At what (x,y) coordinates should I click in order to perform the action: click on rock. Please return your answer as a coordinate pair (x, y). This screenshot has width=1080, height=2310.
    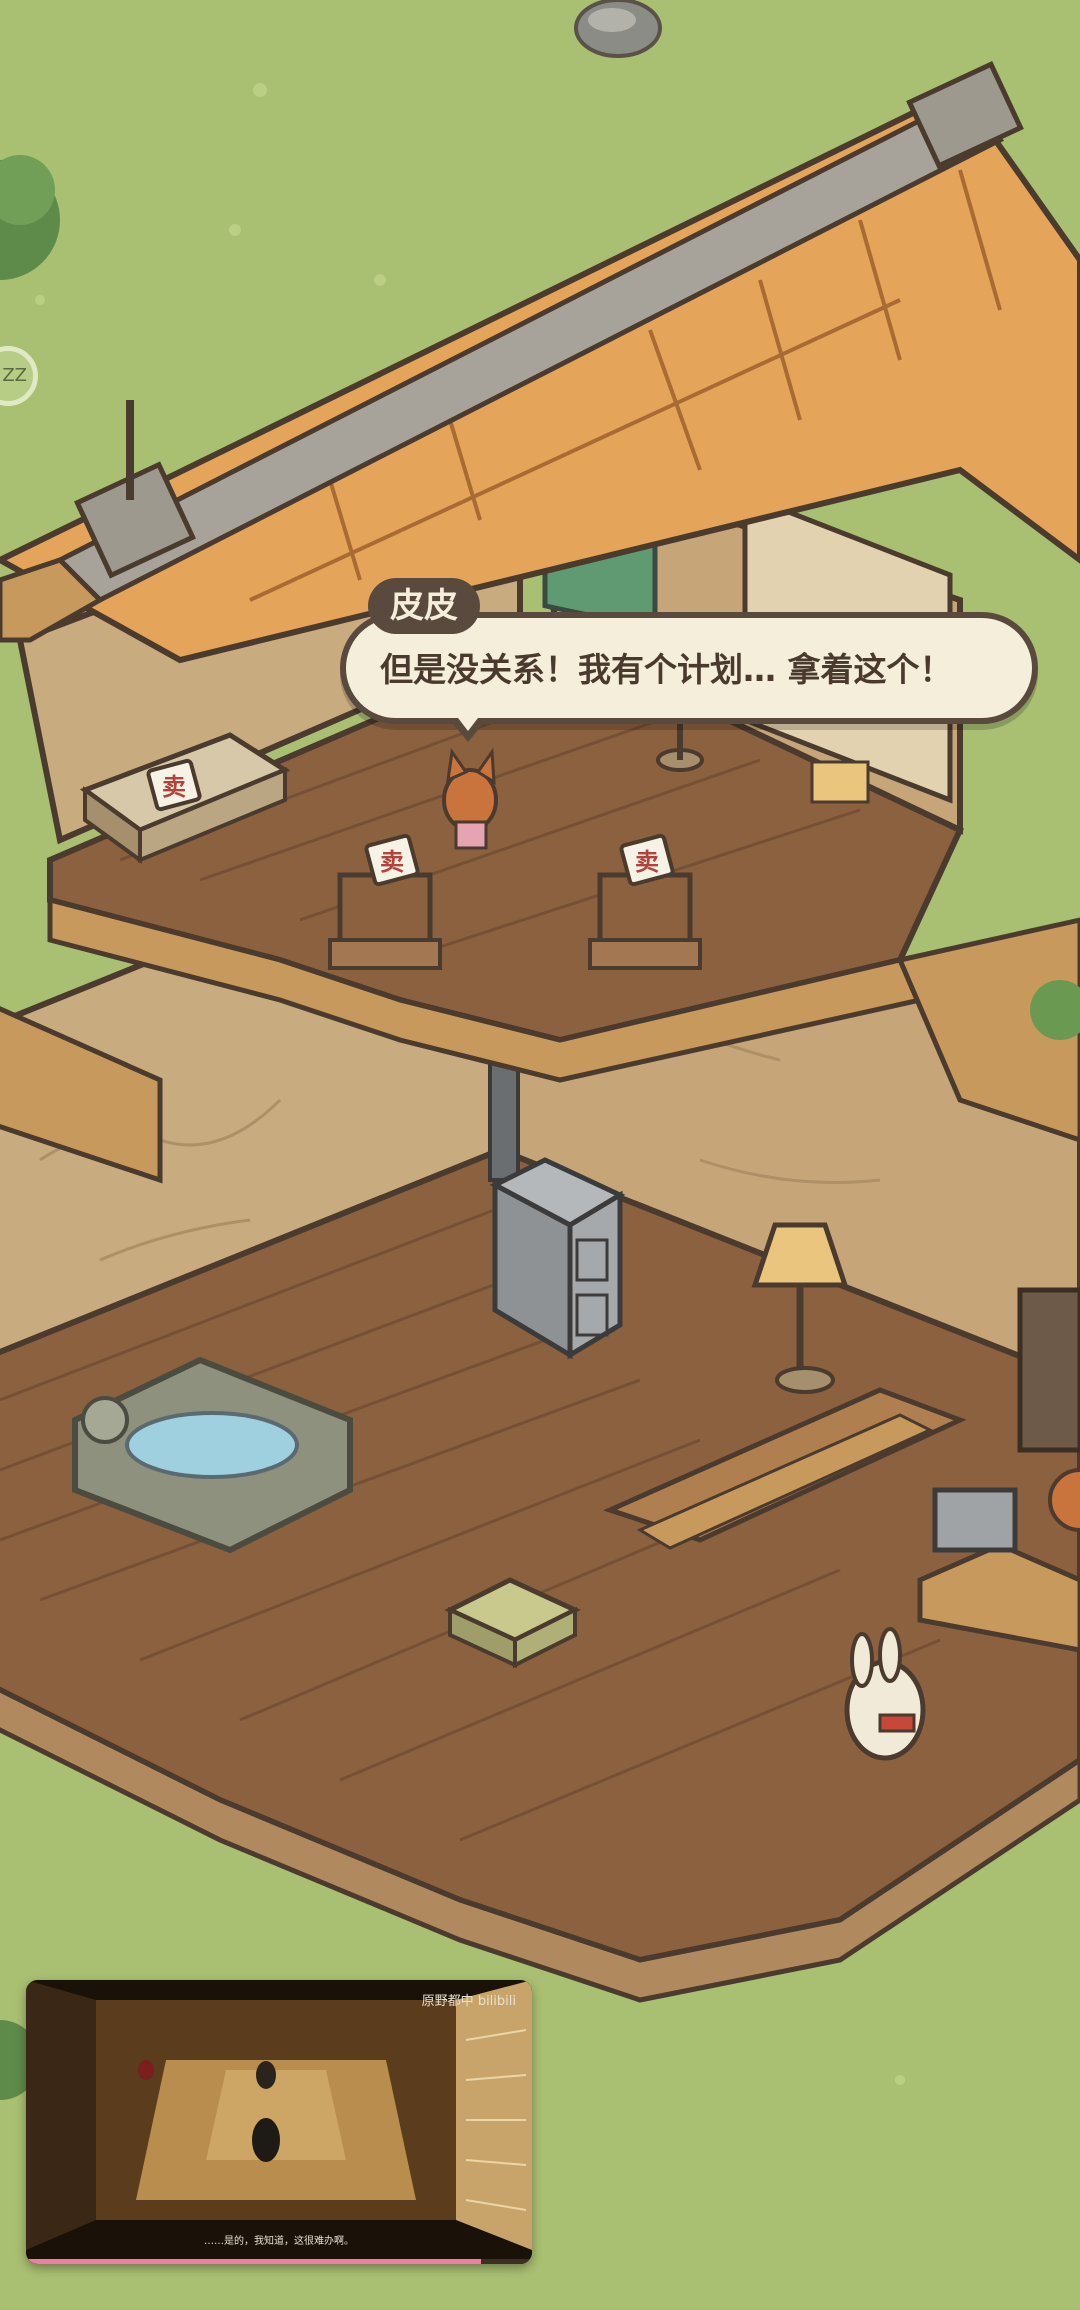
    Looking at the image, I should click on (618, 29).